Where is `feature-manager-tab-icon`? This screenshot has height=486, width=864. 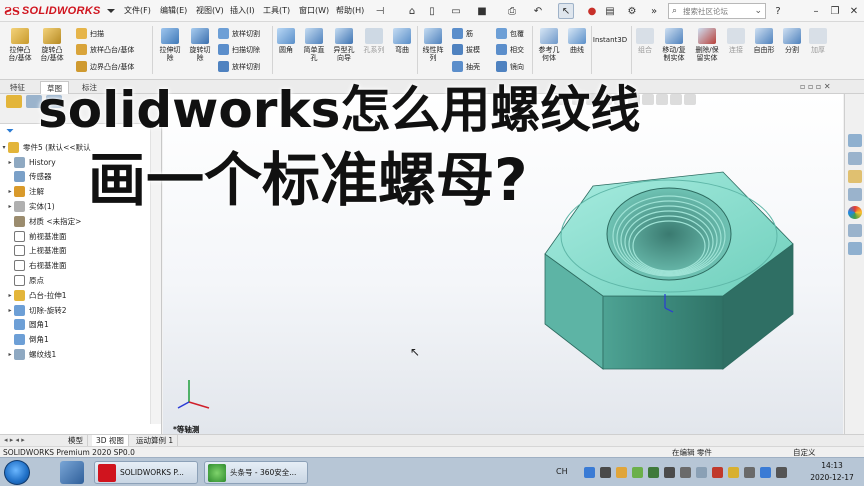 feature-manager-tab-icon is located at coordinates (14, 101).